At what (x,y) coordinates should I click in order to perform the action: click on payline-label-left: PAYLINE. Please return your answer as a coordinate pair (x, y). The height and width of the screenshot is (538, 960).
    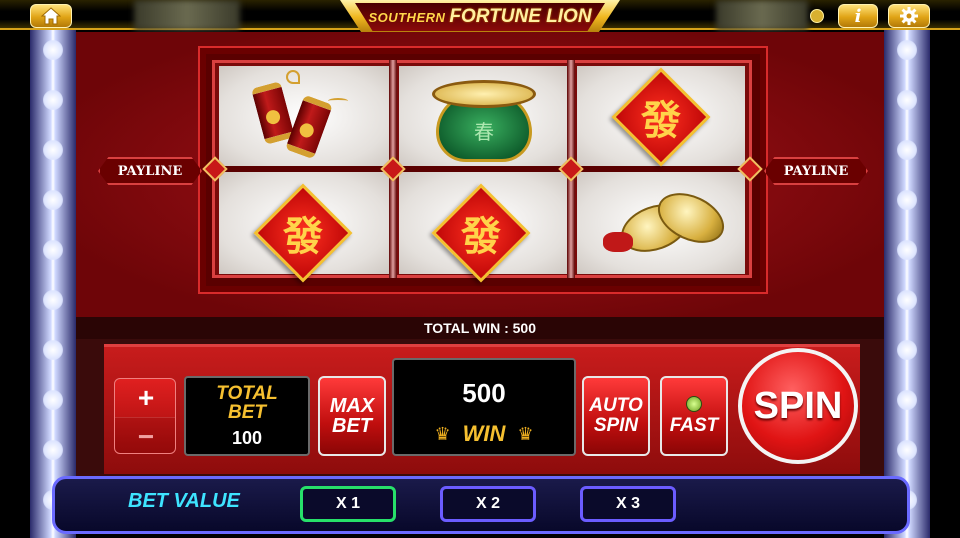
    Looking at the image, I should click on (150, 171).